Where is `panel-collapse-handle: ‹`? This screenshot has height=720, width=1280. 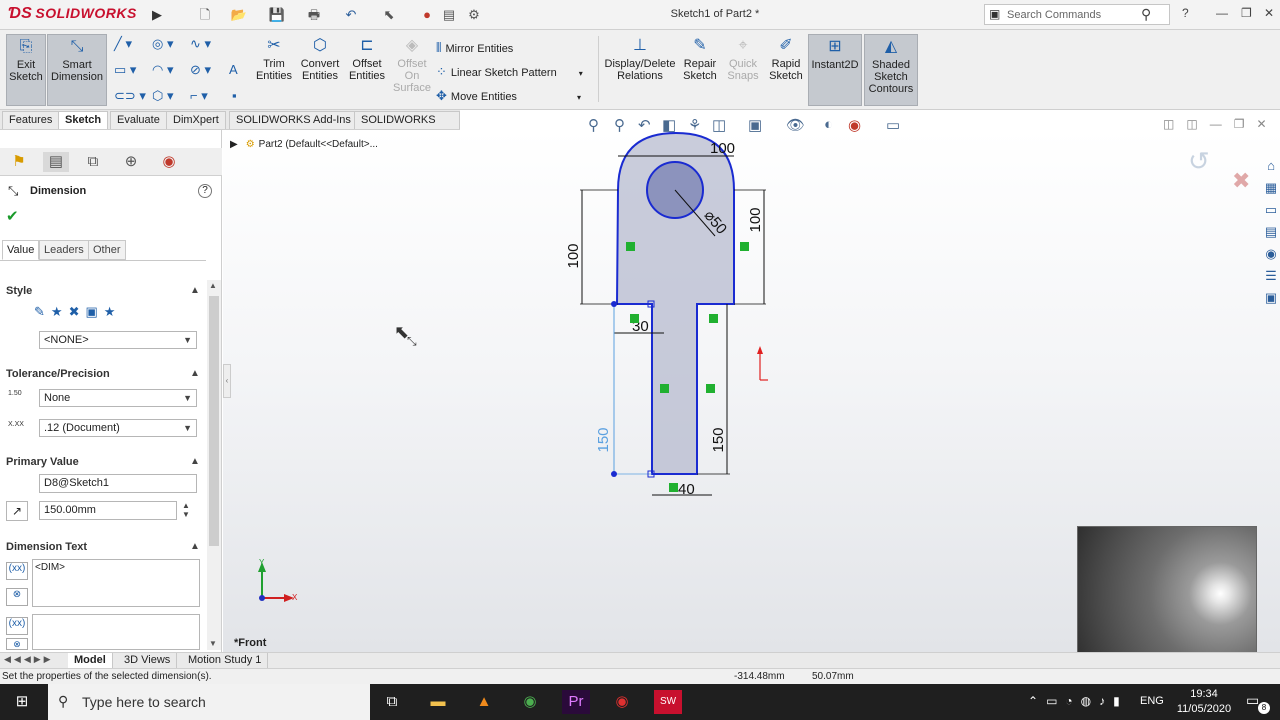
panel-collapse-handle: ‹ is located at coordinates (227, 381).